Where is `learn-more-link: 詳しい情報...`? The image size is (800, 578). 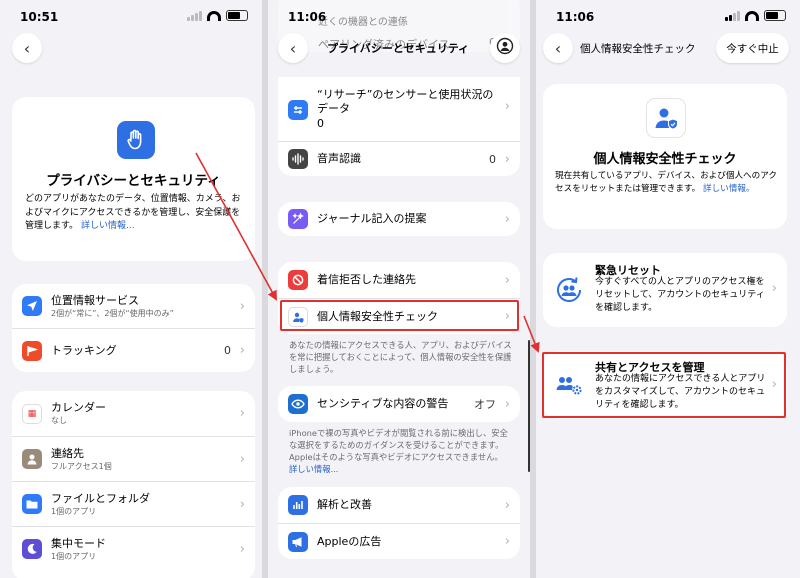 learn-more-link: 詳しい情報... is located at coordinates (108, 226).